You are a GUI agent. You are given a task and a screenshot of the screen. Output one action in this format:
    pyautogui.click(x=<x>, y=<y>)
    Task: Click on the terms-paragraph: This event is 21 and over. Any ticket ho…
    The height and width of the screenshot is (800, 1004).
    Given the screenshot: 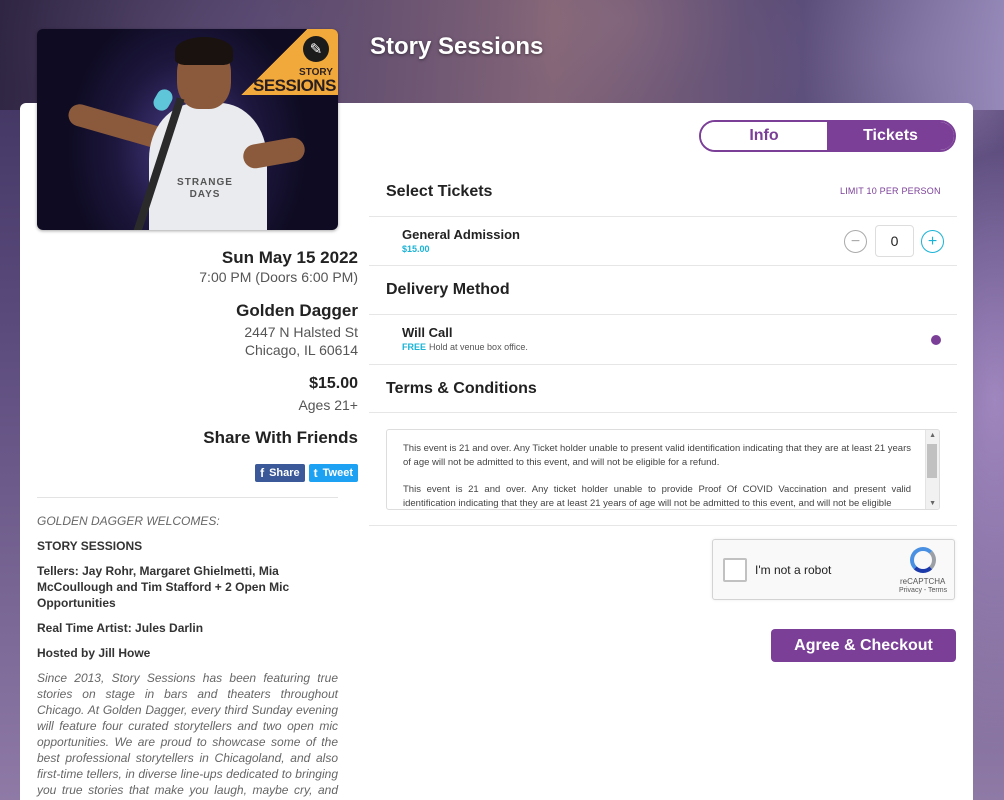 What is the action you would take?
    pyautogui.click(x=657, y=496)
    